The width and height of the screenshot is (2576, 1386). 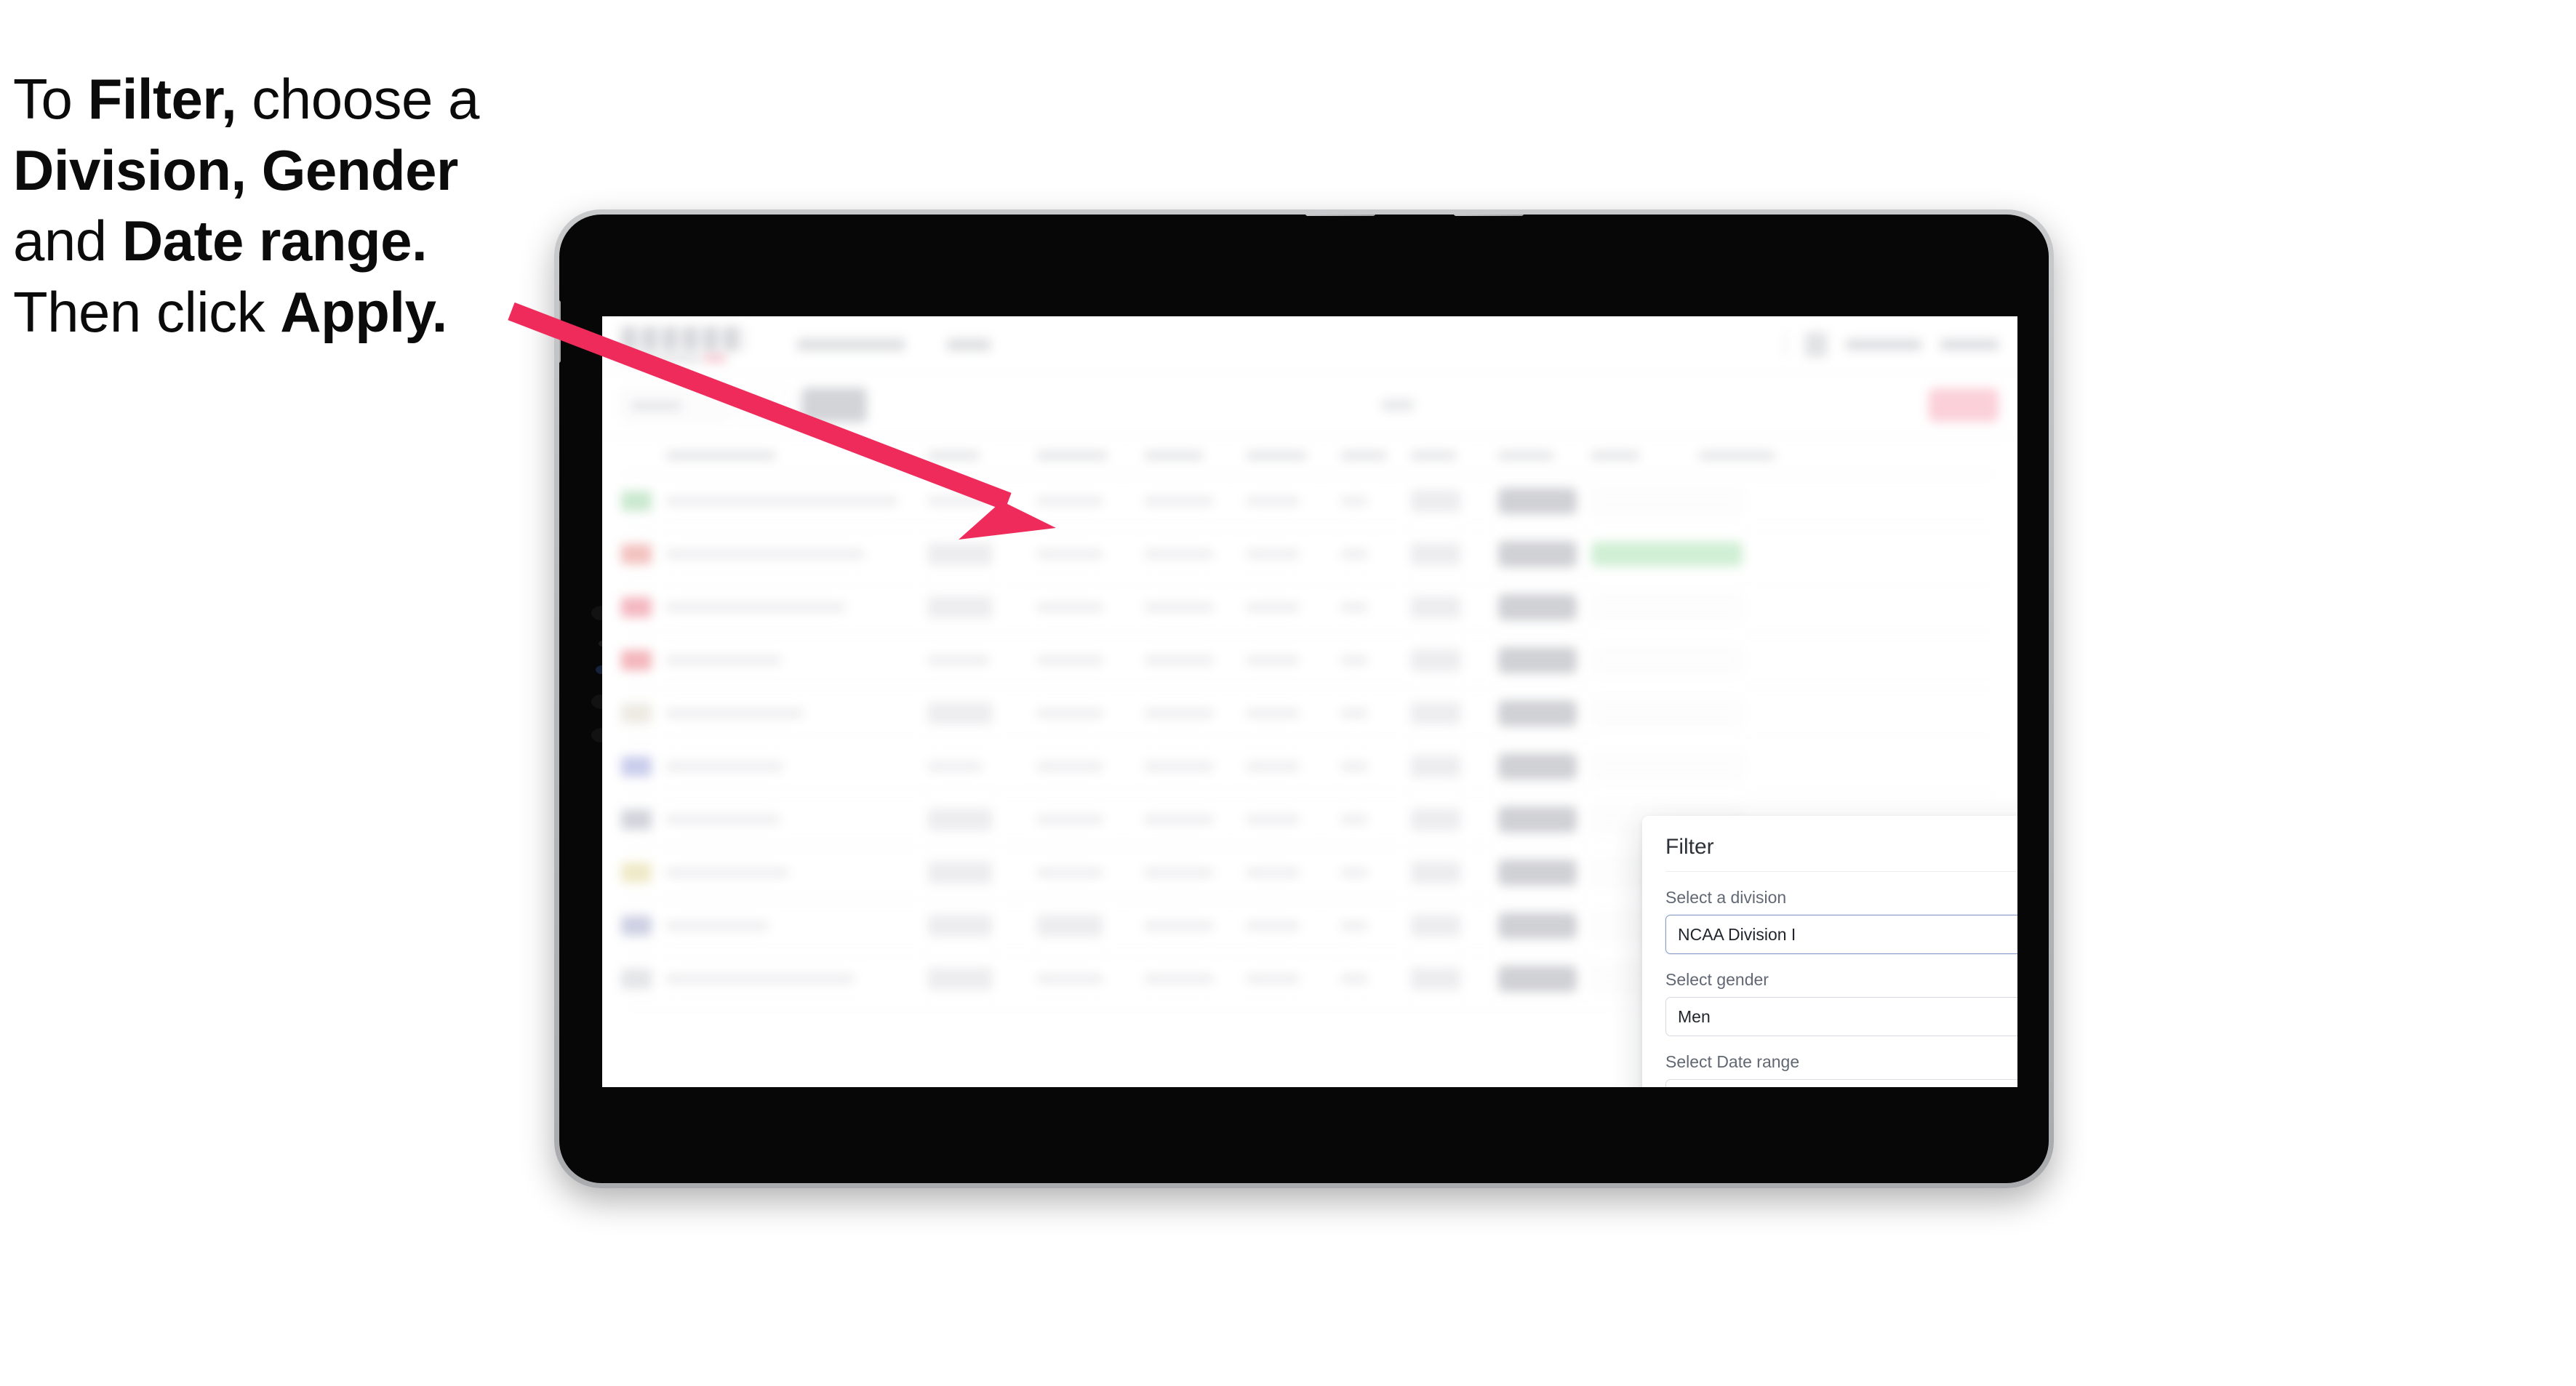 I want to click on date-range-picker: Pick a date, so click(x=1841, y=1083).